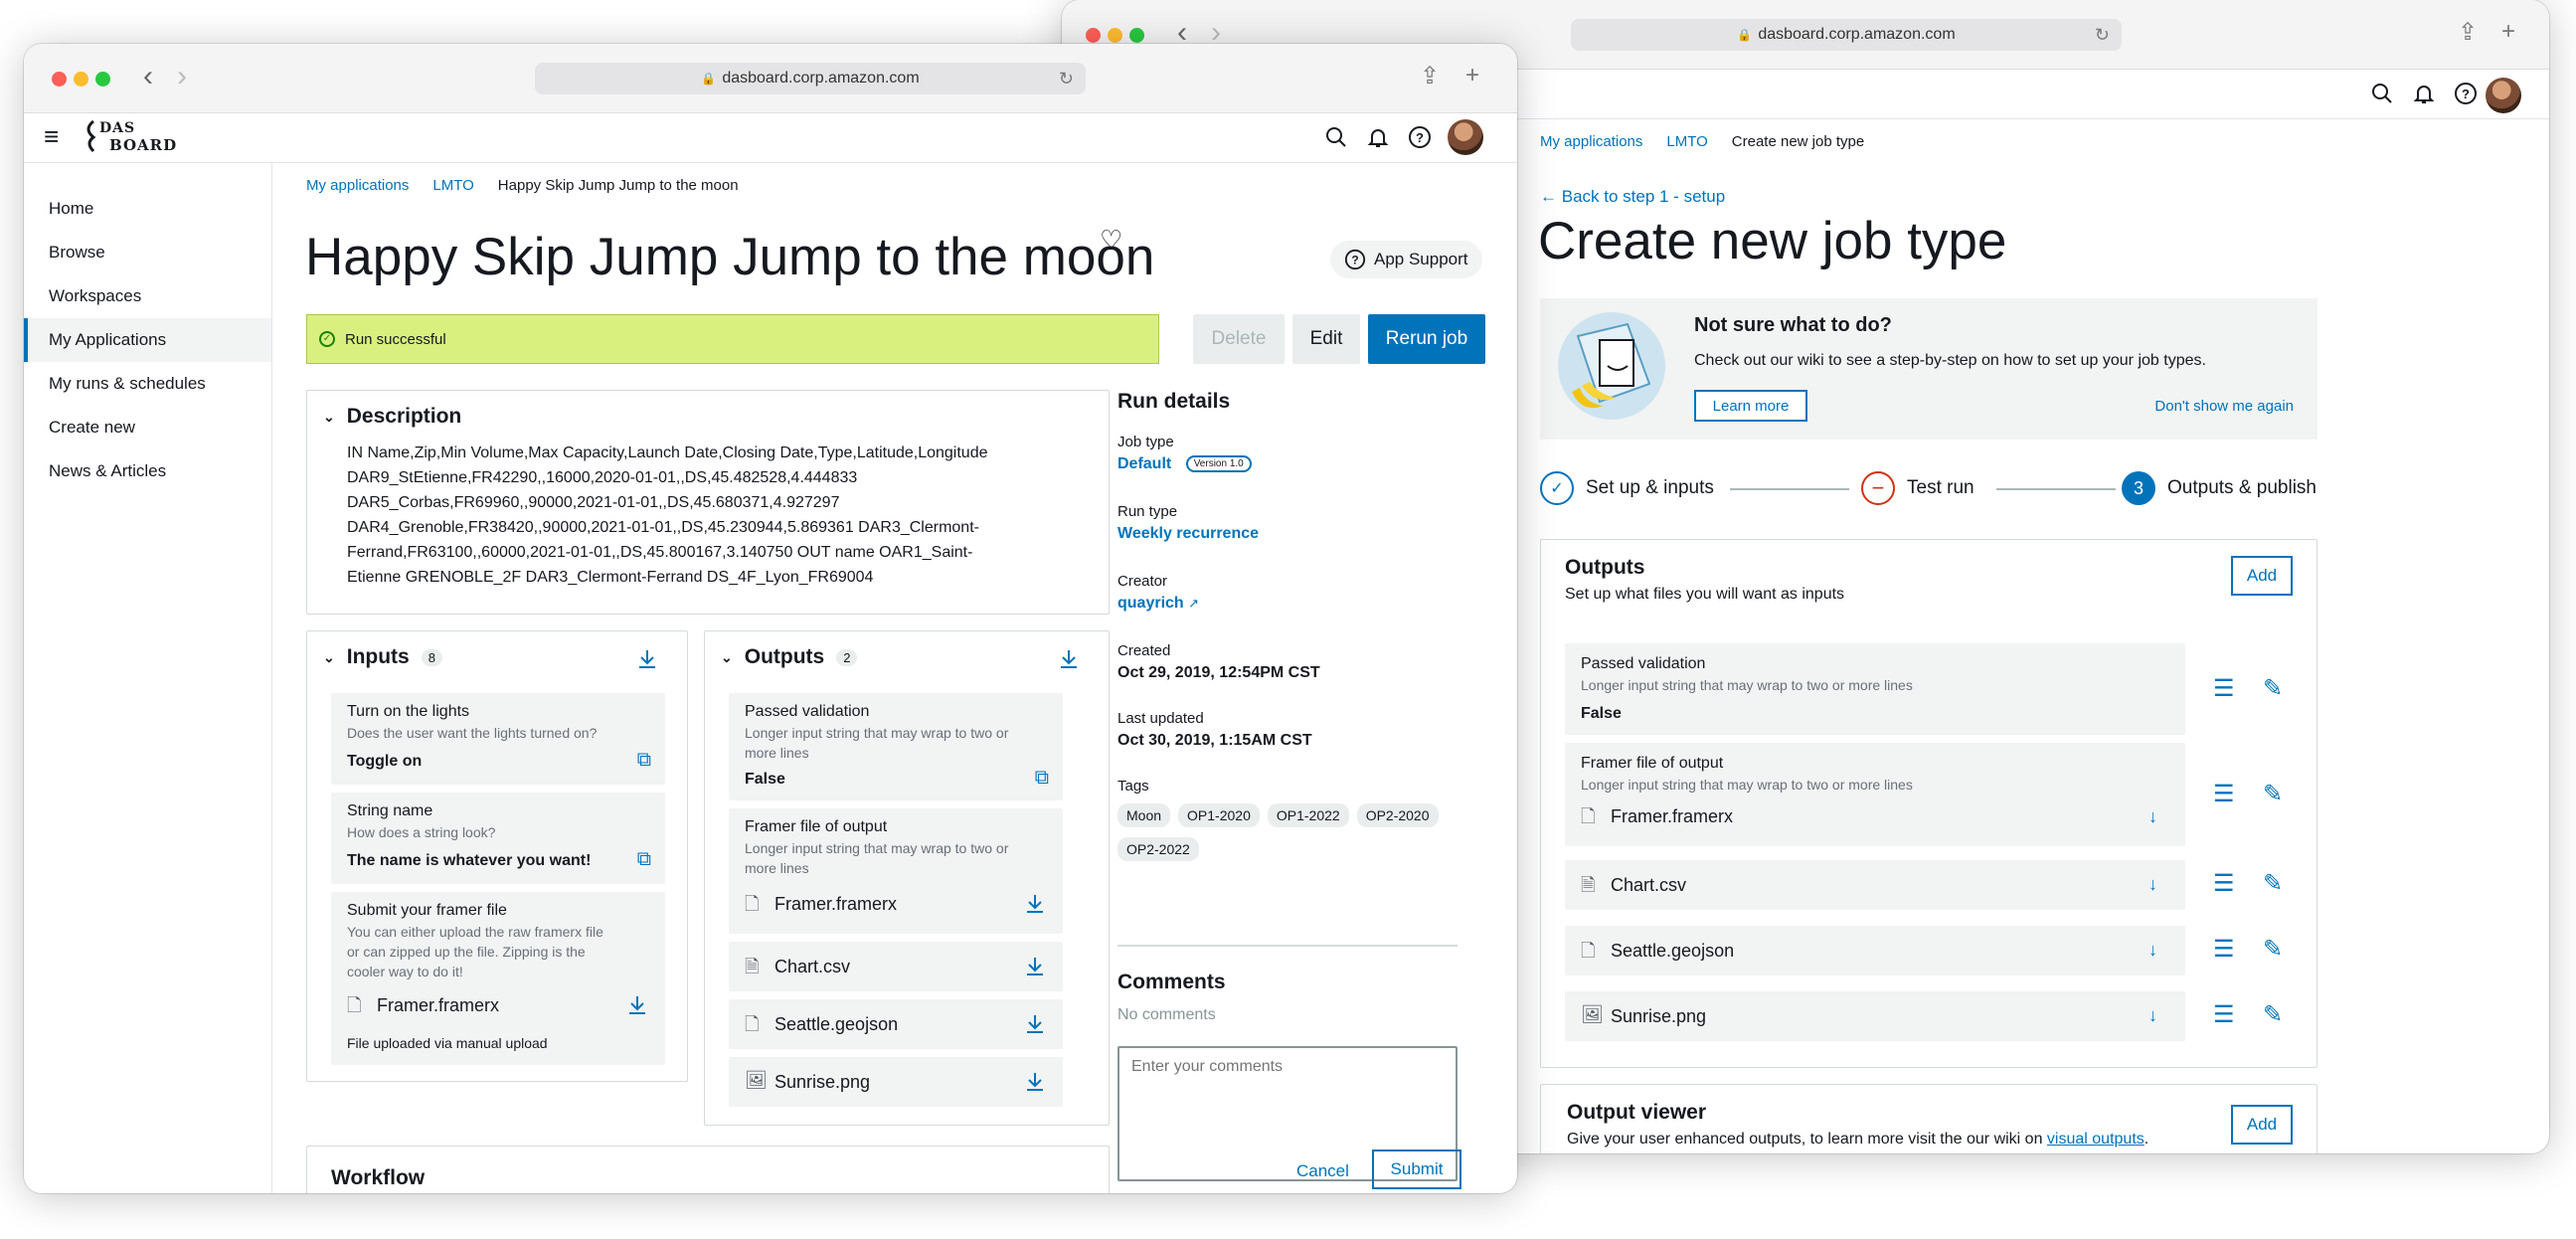 The image size is (2576, 1239). Describe the element at coordinates (1750, 406) in the screenshot. I see `learn-more-button: Learn more` at that location.